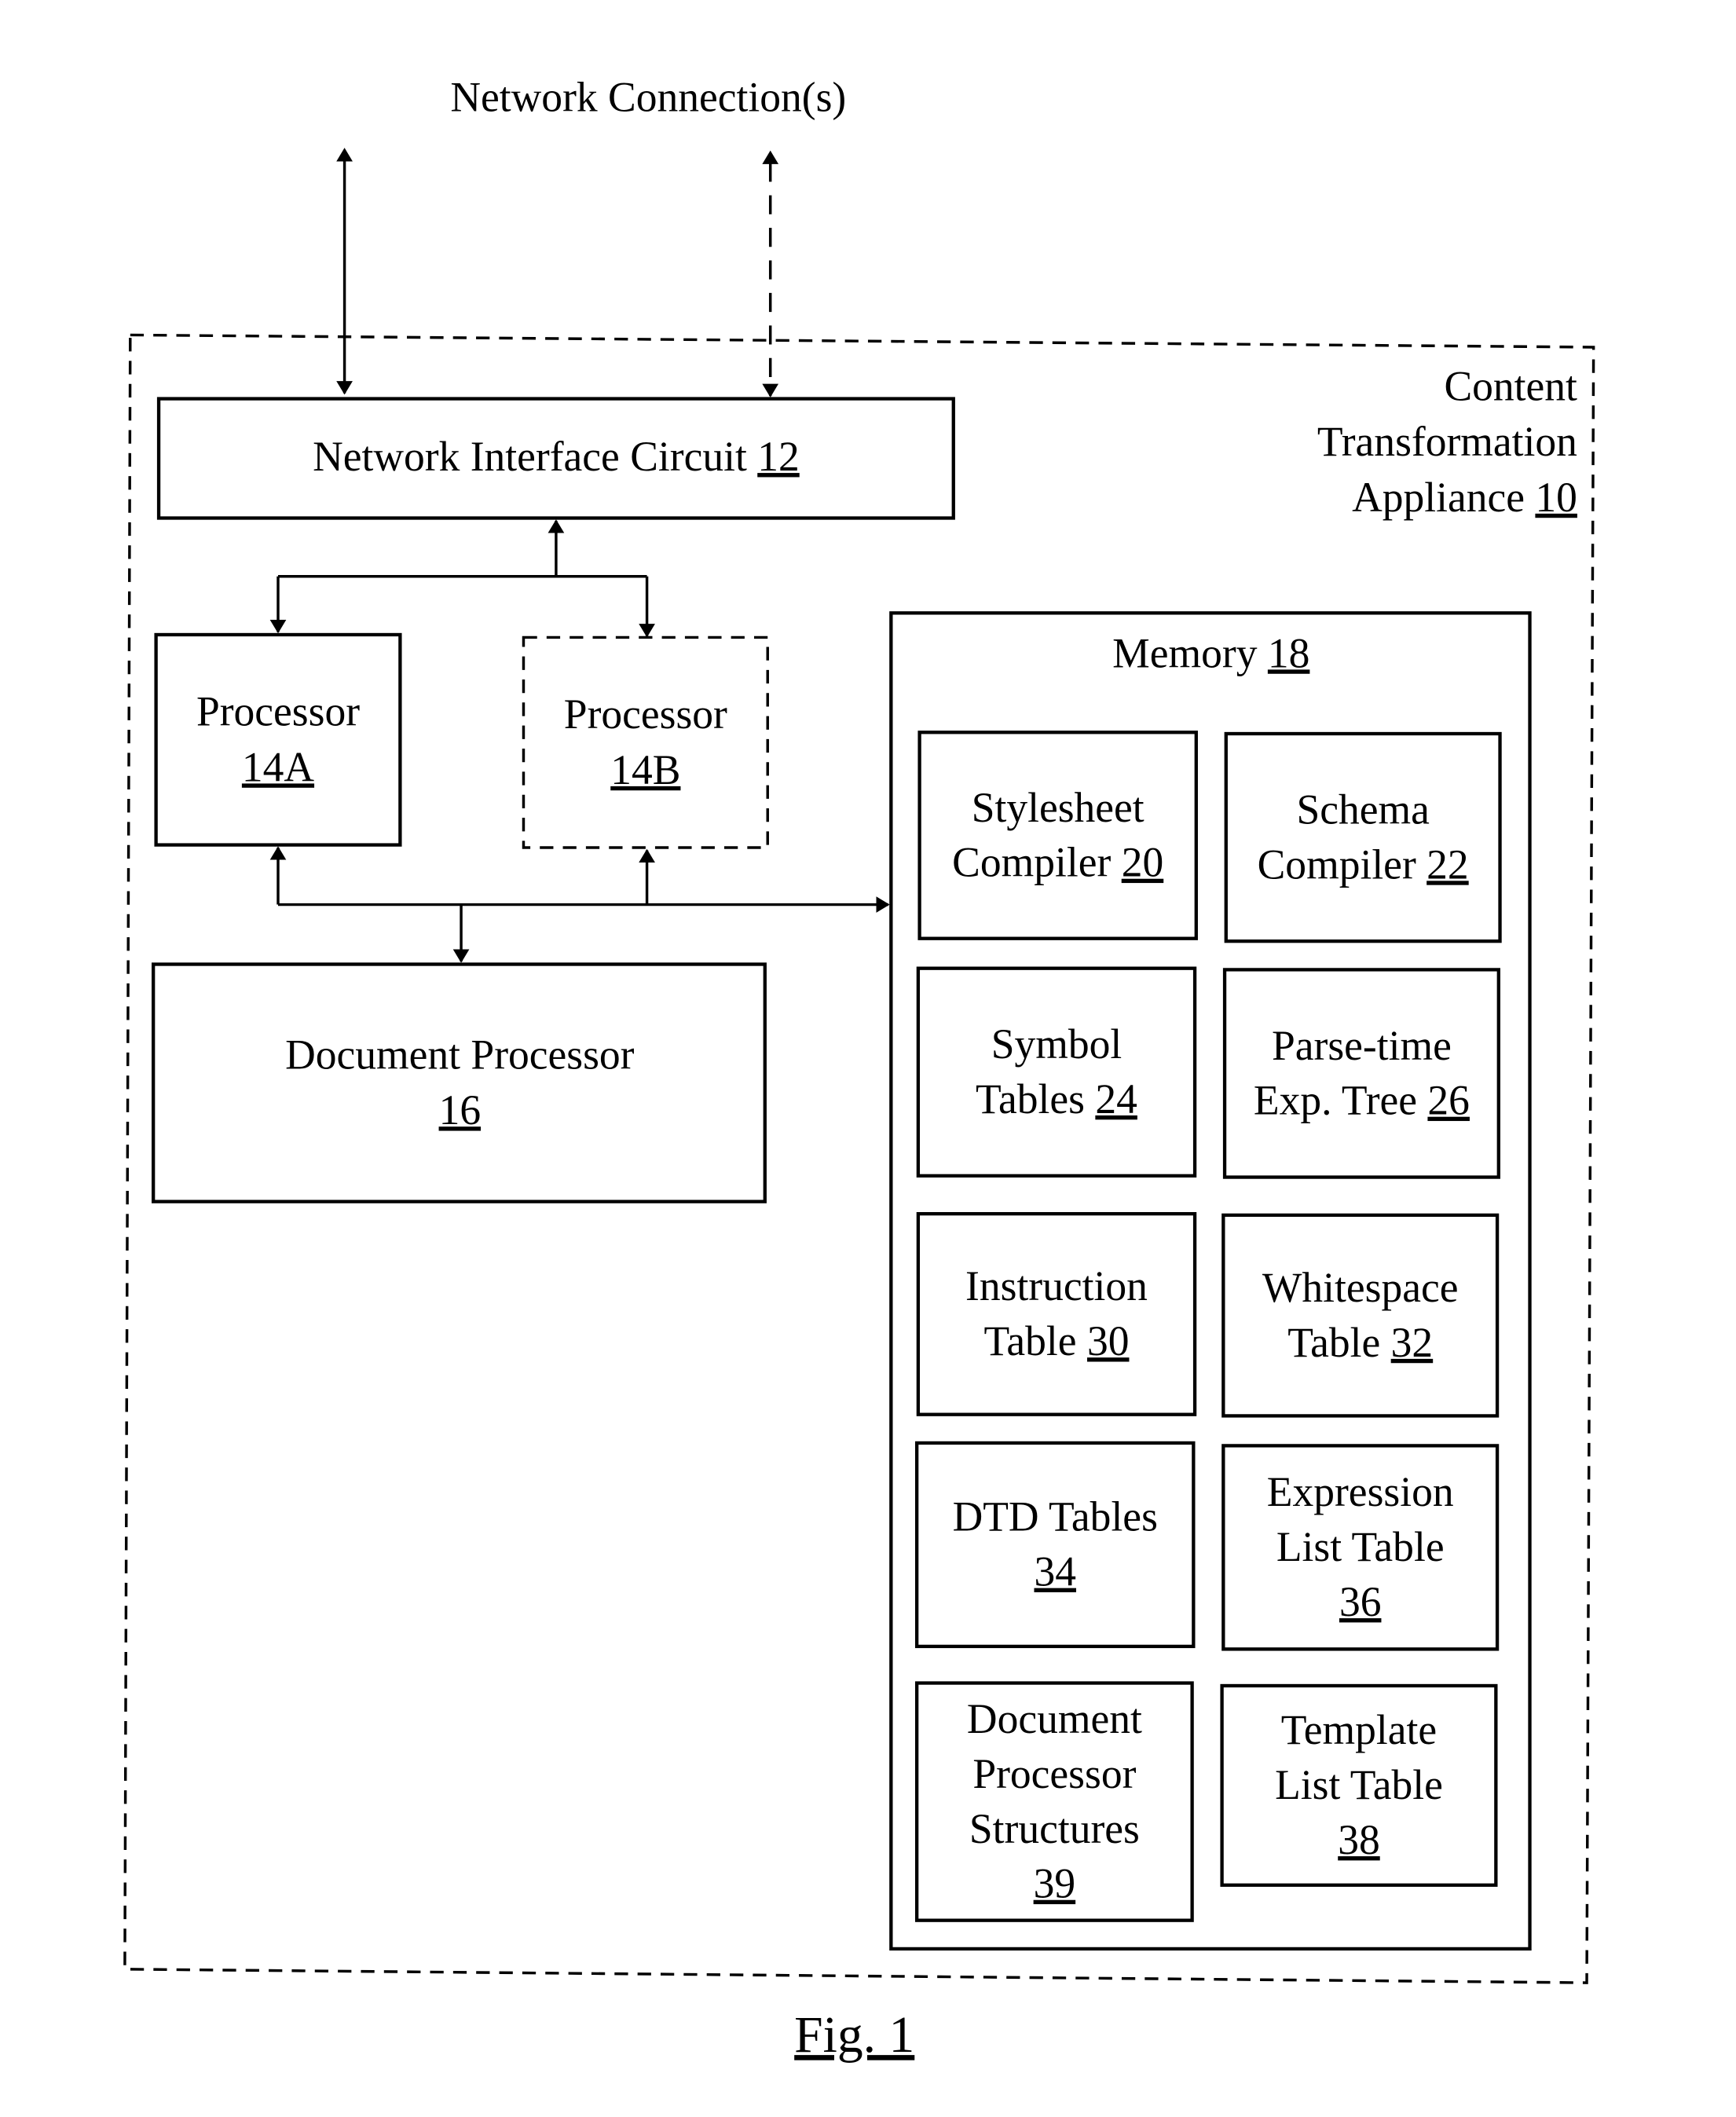 The height and width of the screenshot is (2117, 1736). I want to click on memory-item-label: Table 32, so click(1360, 1342).